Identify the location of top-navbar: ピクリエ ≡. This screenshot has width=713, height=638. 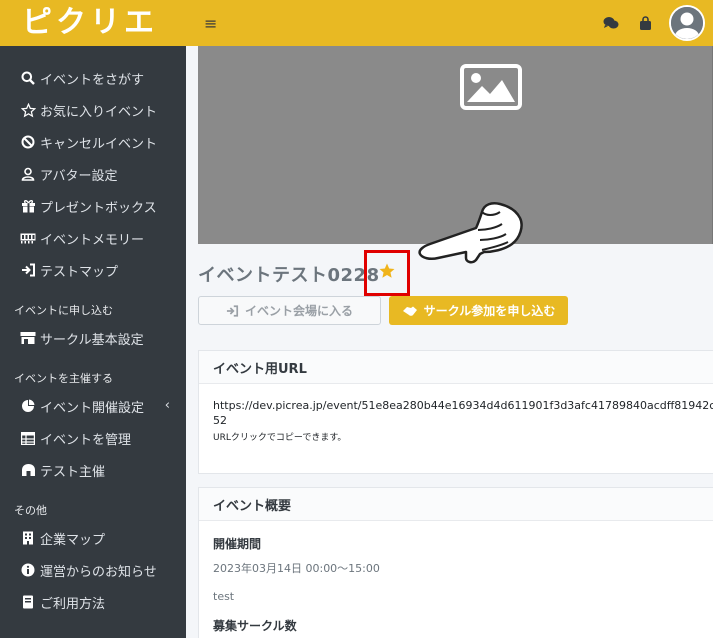
(356, 23).